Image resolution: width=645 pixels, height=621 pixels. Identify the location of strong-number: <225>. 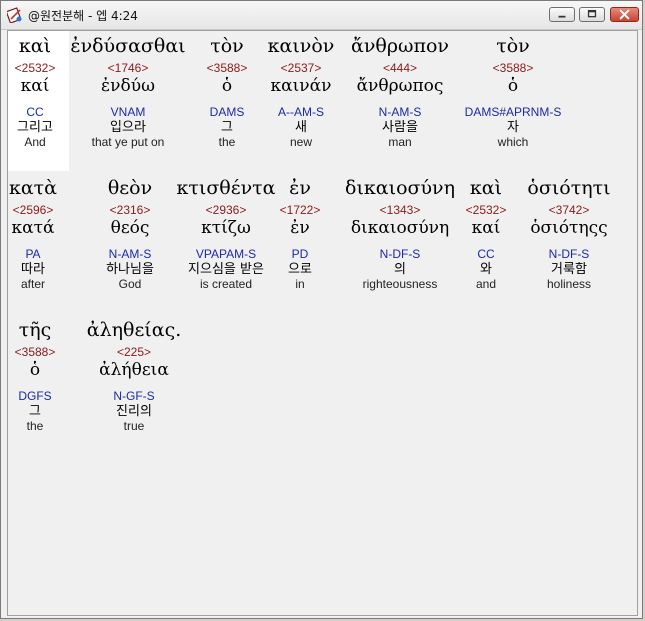
(134, 352).